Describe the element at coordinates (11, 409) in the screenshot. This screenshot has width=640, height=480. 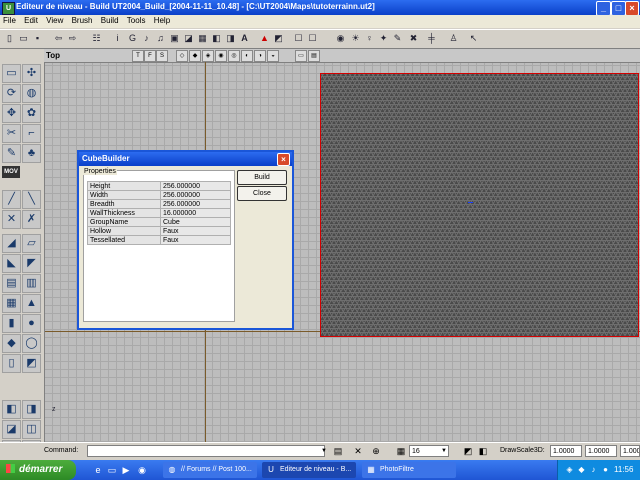
I see `show-selected-icon: ◧` at that location.